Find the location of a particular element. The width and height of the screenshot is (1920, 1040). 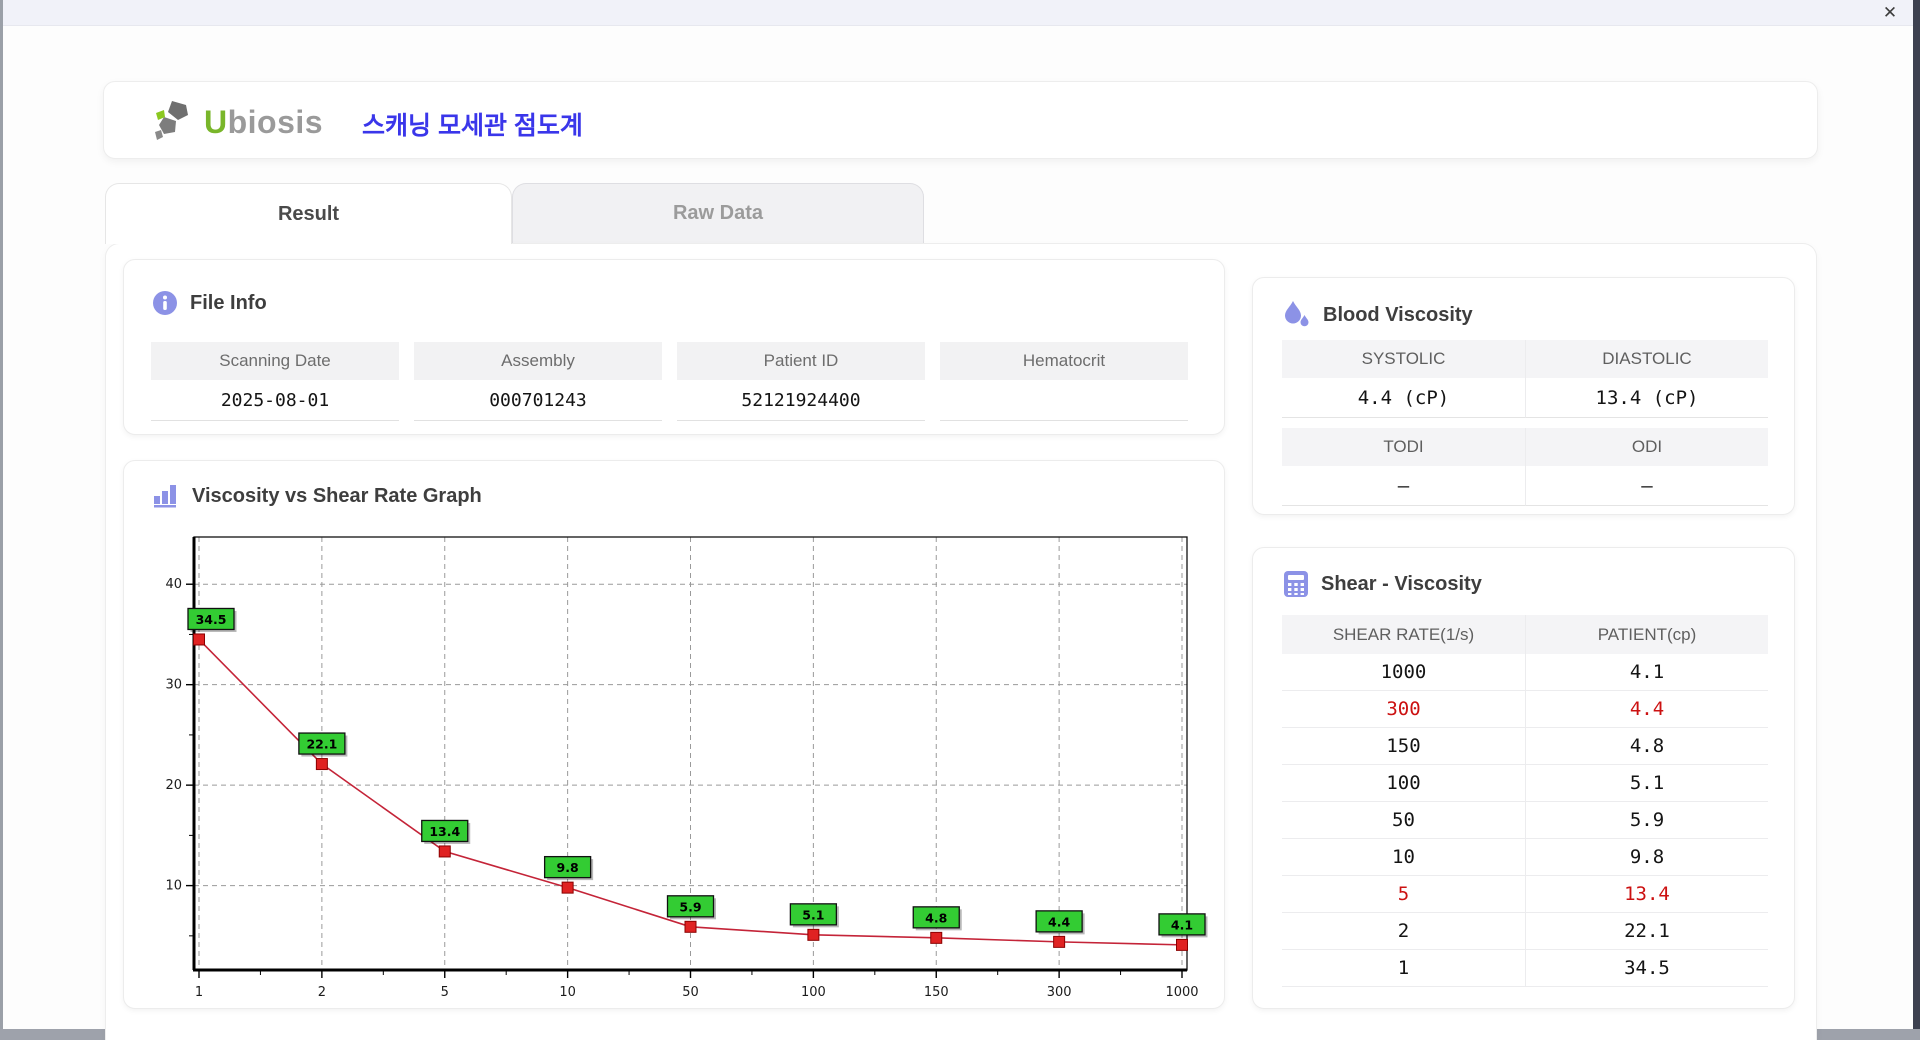

window-border-right is located at coordinates (1916, 520).